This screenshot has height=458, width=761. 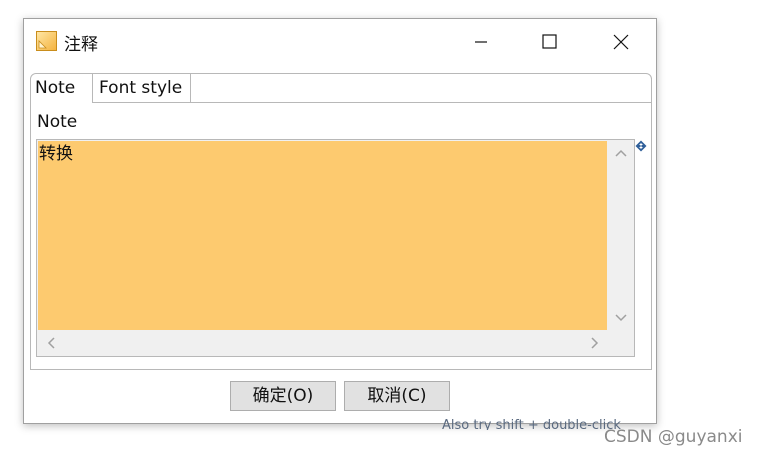 I want to click on ok-button: 确定(O), so click(x=283, y=396).